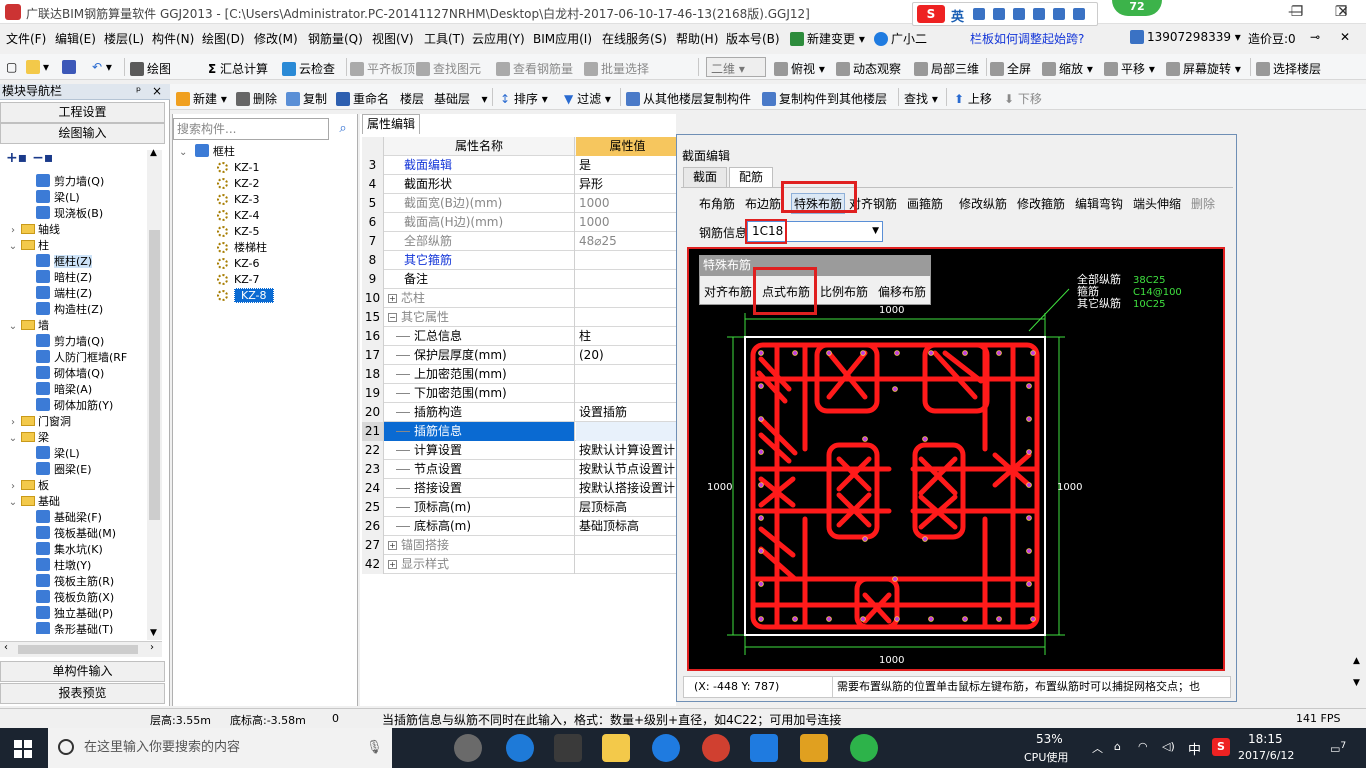 The width and height of the screenshot is (1366, 768). I want to click on taskbar-search-input: 在这里输入你要搜索的内容 🎙, so click(220, 748).